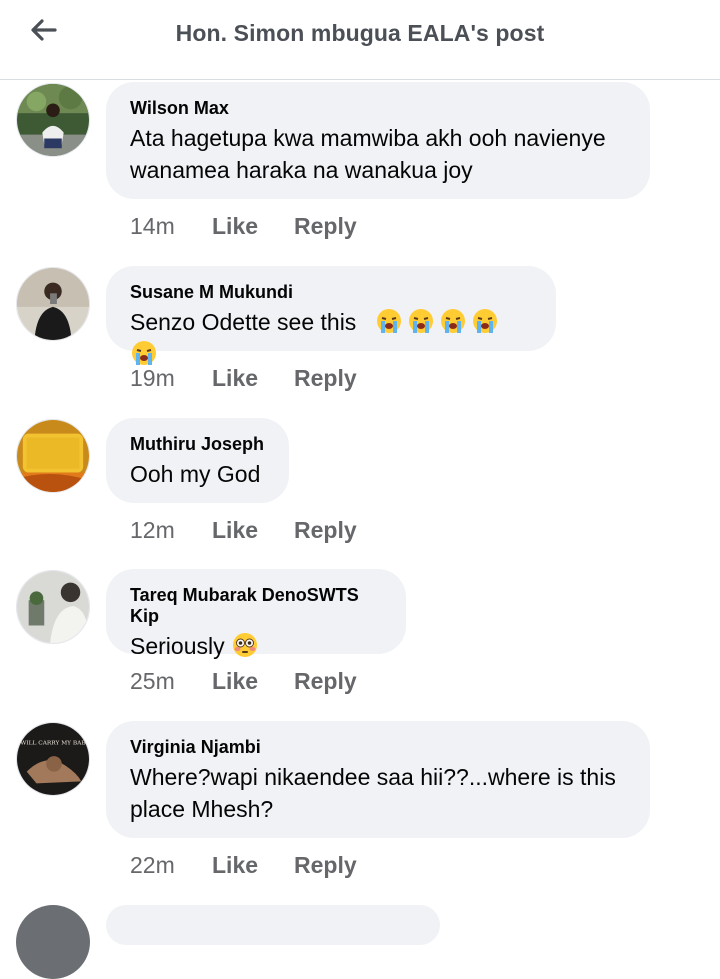  I want to click on comment-actions: 19m Like Reply, so click(243, 378).